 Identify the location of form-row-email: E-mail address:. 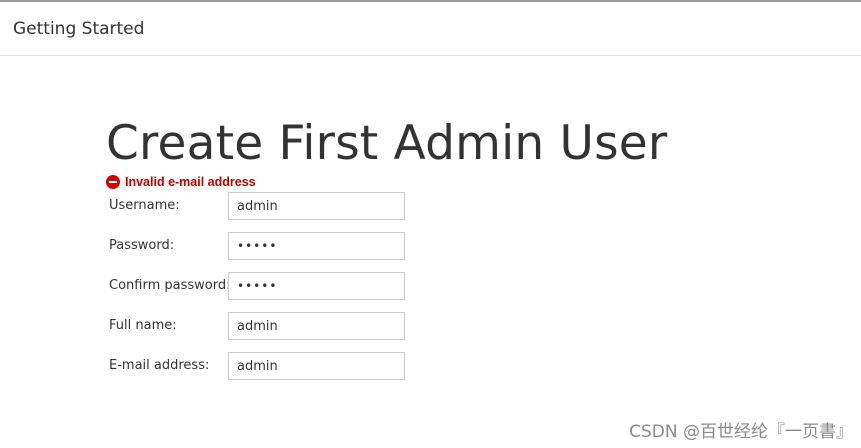
(386, 372).